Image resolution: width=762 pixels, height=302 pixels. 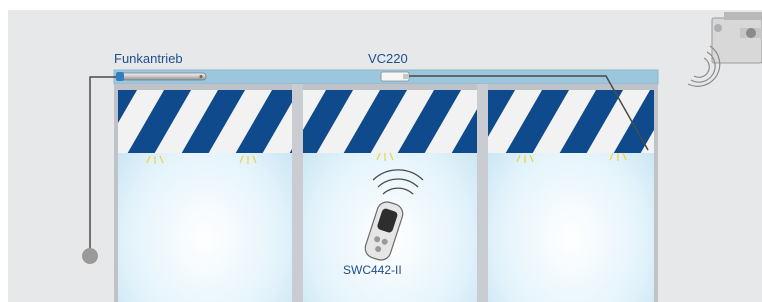 What do you see at coordinates (736, 38) in the screenshot?
I see `weather-sensor-icon` at bounding box center [736, 38].